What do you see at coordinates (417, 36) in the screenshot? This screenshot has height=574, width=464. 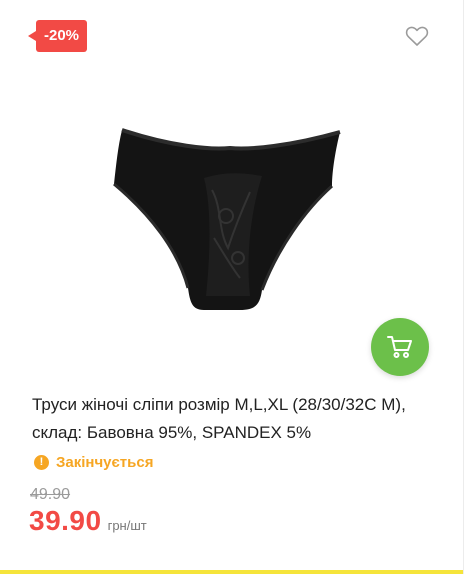 I see `favorite-heart-icon` at bounding box center [417, 36].